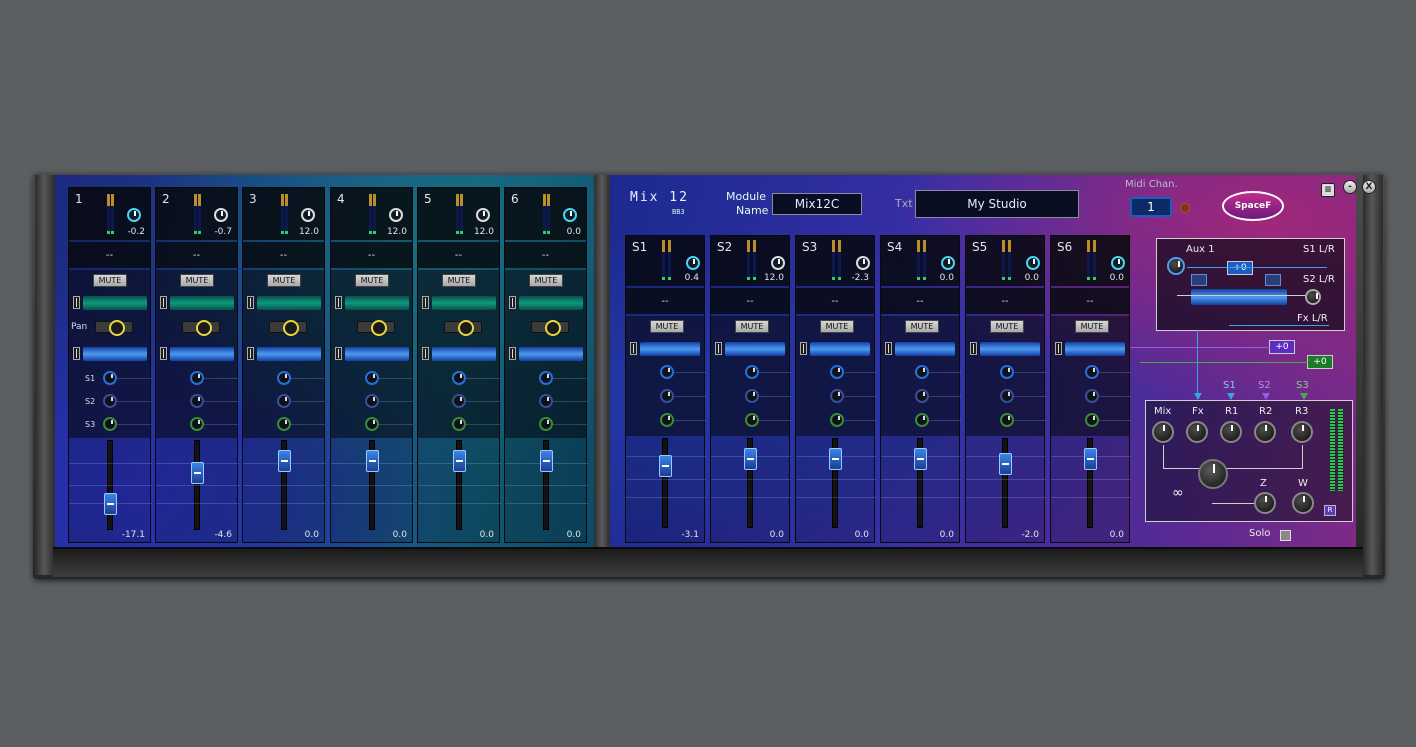  Describe the element at coordinates (1302, 432) in the screenshot. I see `r3-knob` at that location.